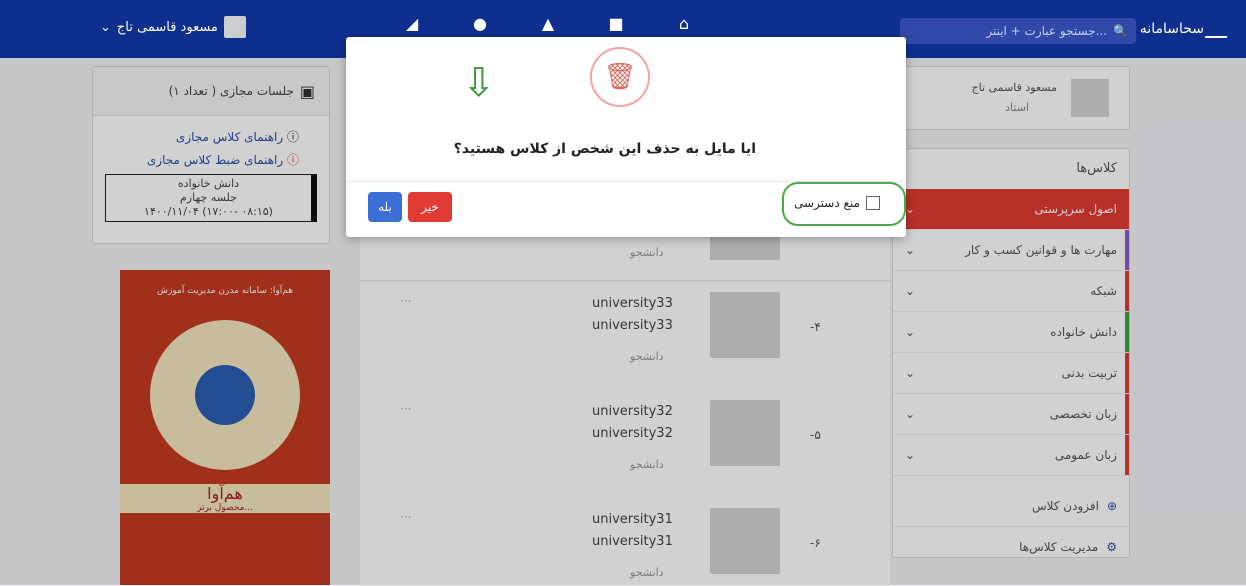 The width and height of the screenshot is (1246, 586). What do you see at coordinates (620, 77) in the screenshot?
I see `trash-icon: 🗑` at bounding box center [620, 77].